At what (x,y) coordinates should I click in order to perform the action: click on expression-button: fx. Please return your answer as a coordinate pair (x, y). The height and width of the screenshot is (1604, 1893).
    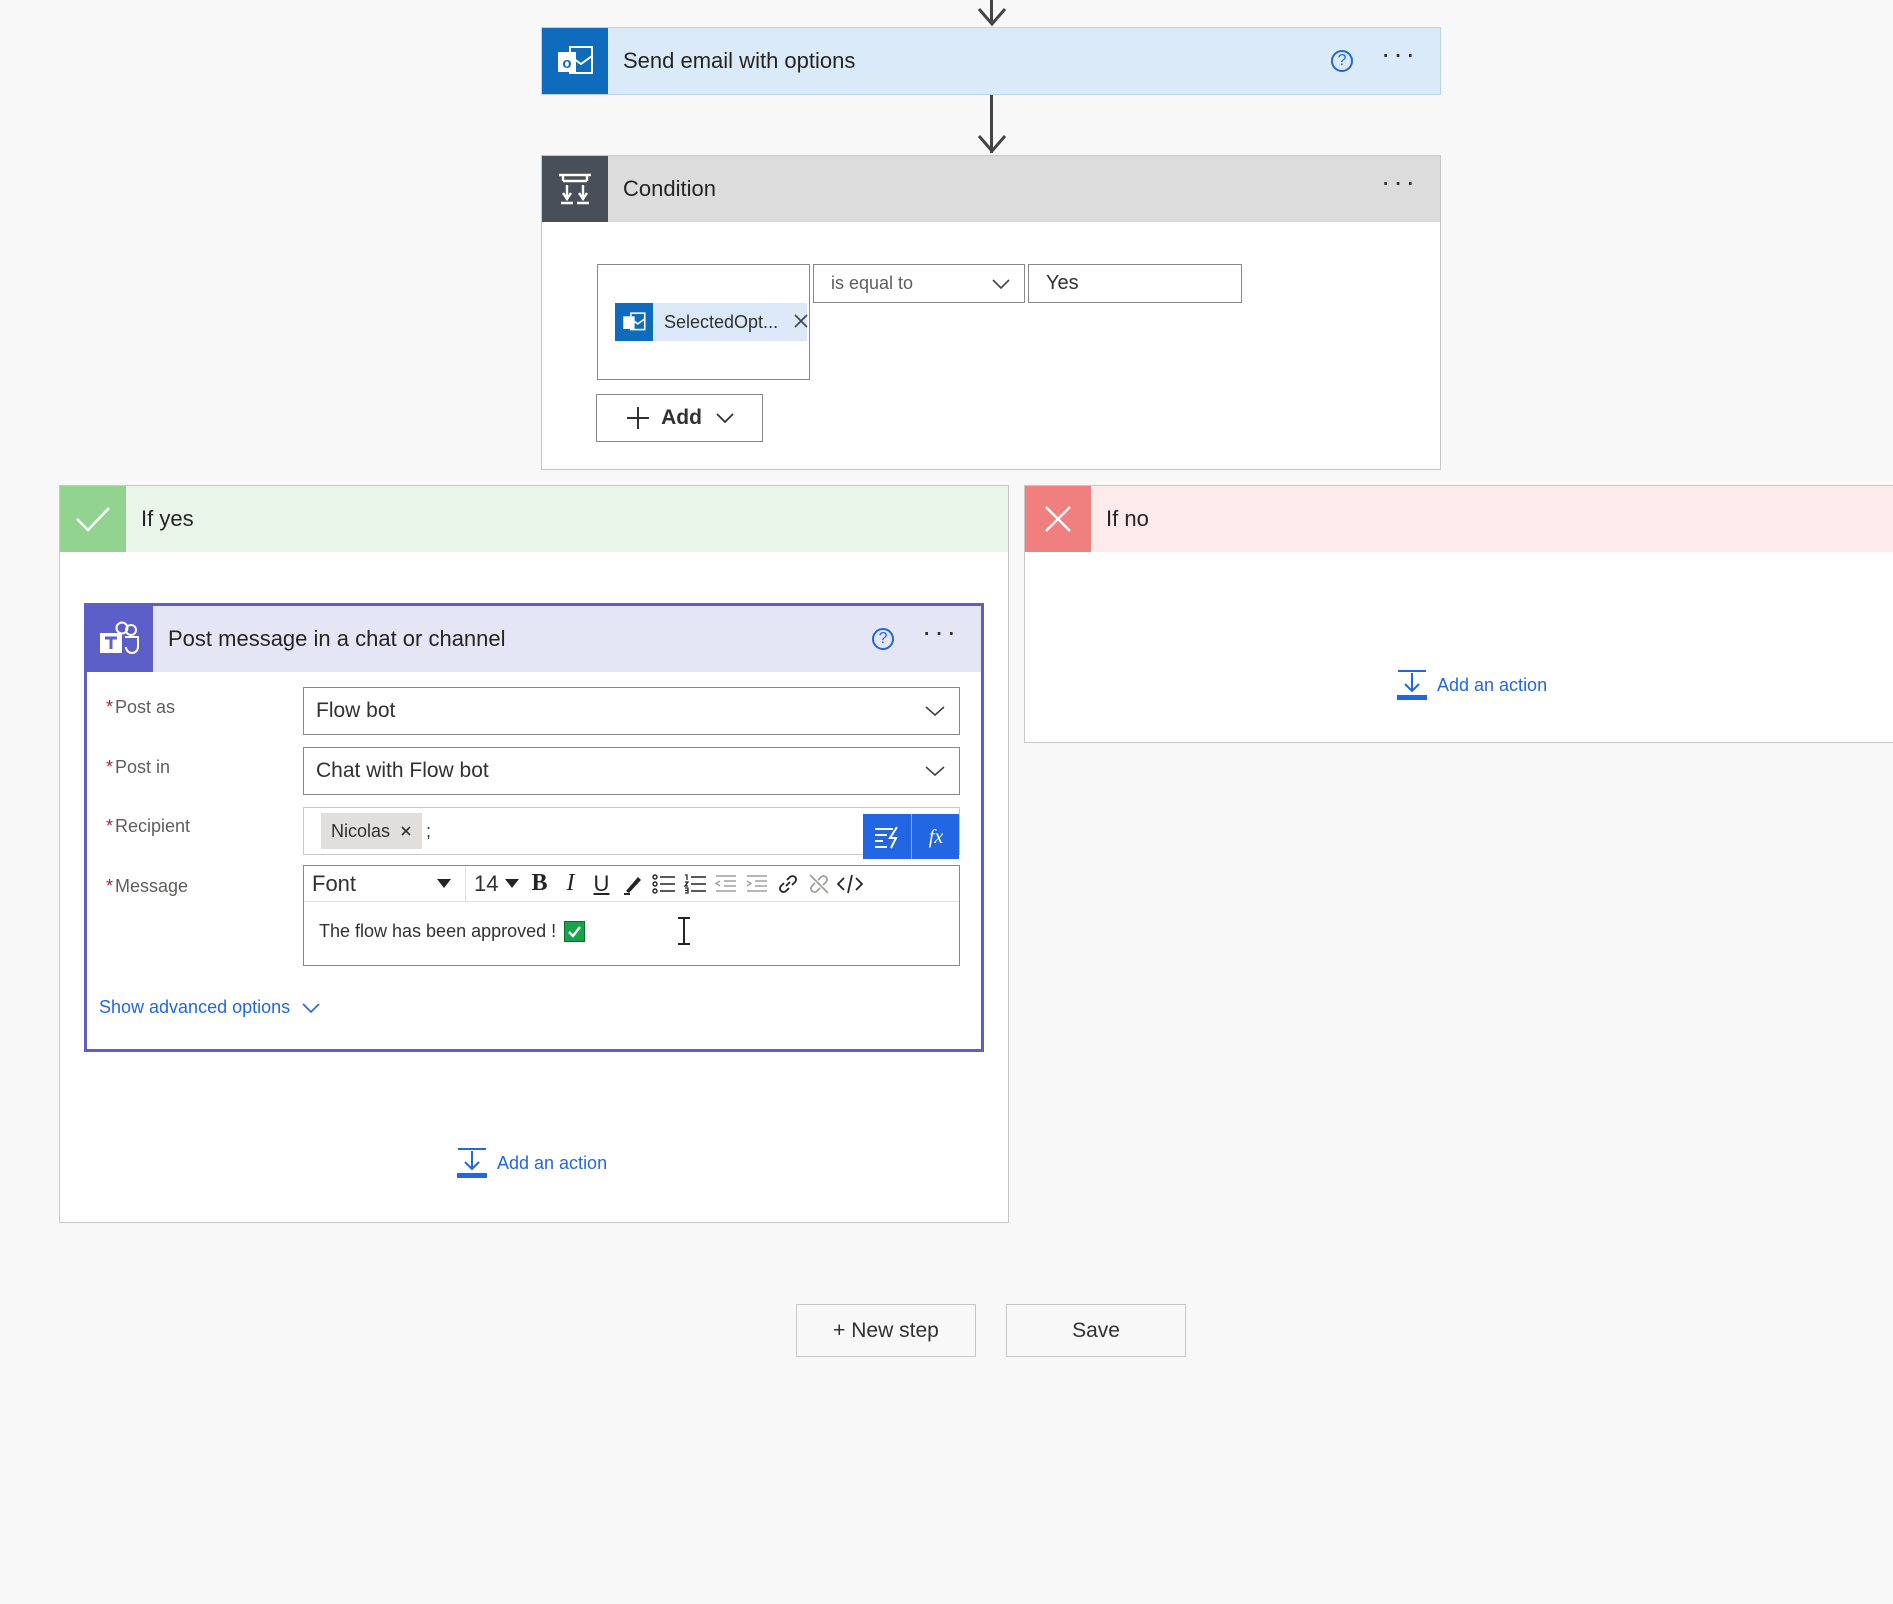
    Looking at the image, I should click on (935, 836).